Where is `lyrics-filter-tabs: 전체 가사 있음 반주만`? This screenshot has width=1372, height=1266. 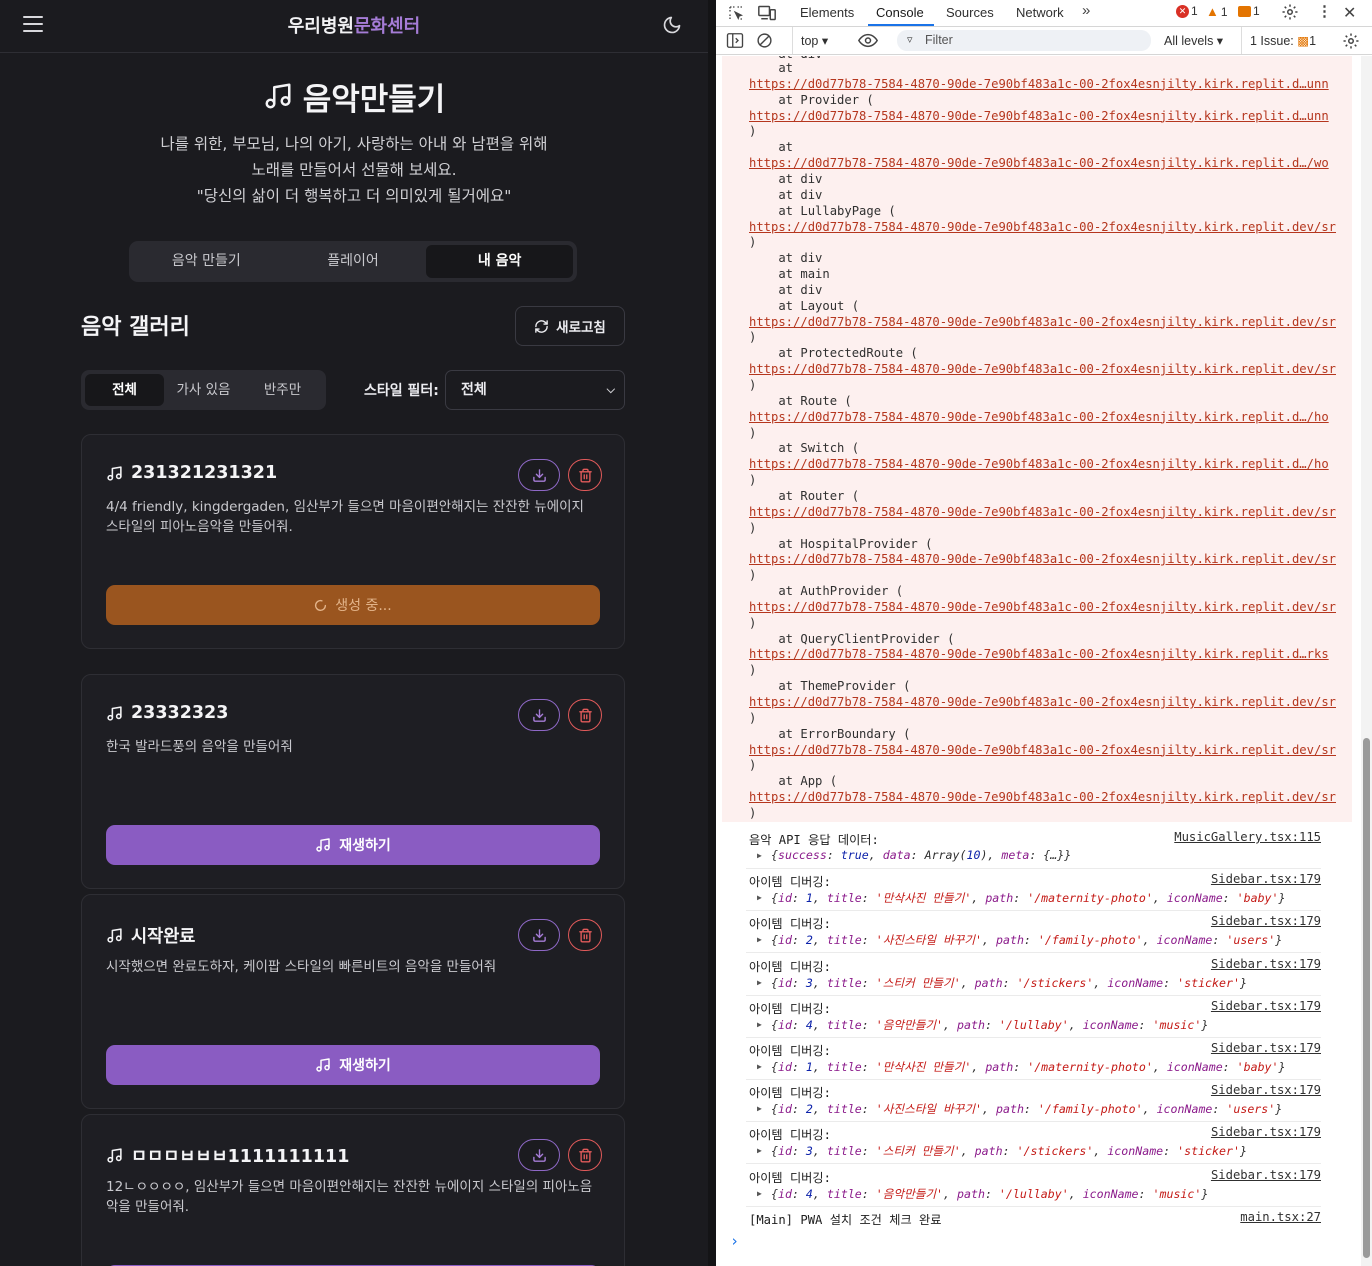 lyrics-filter-tabs: 전체 가사 있음 반주만 is located at coordinates (203, 390).